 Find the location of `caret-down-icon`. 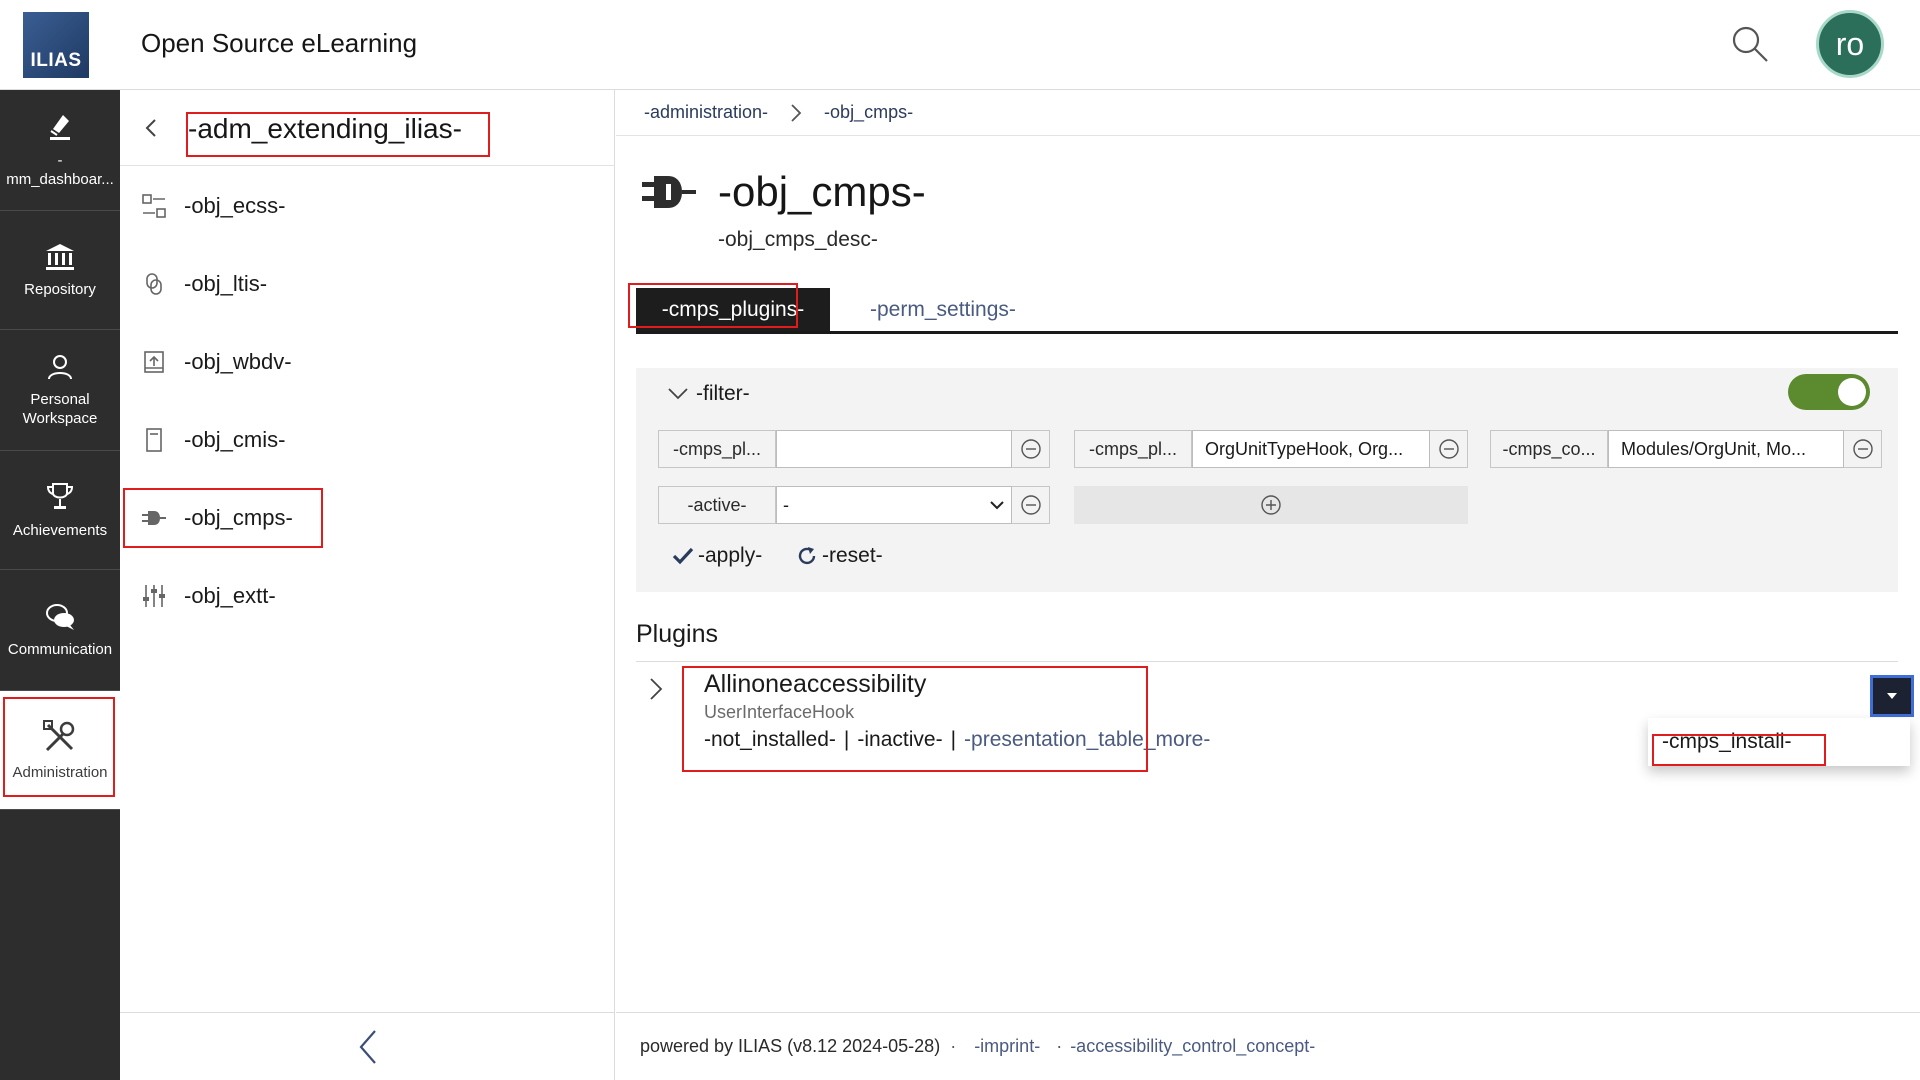

caret-down-icon is located at coordinates (1892, 696).